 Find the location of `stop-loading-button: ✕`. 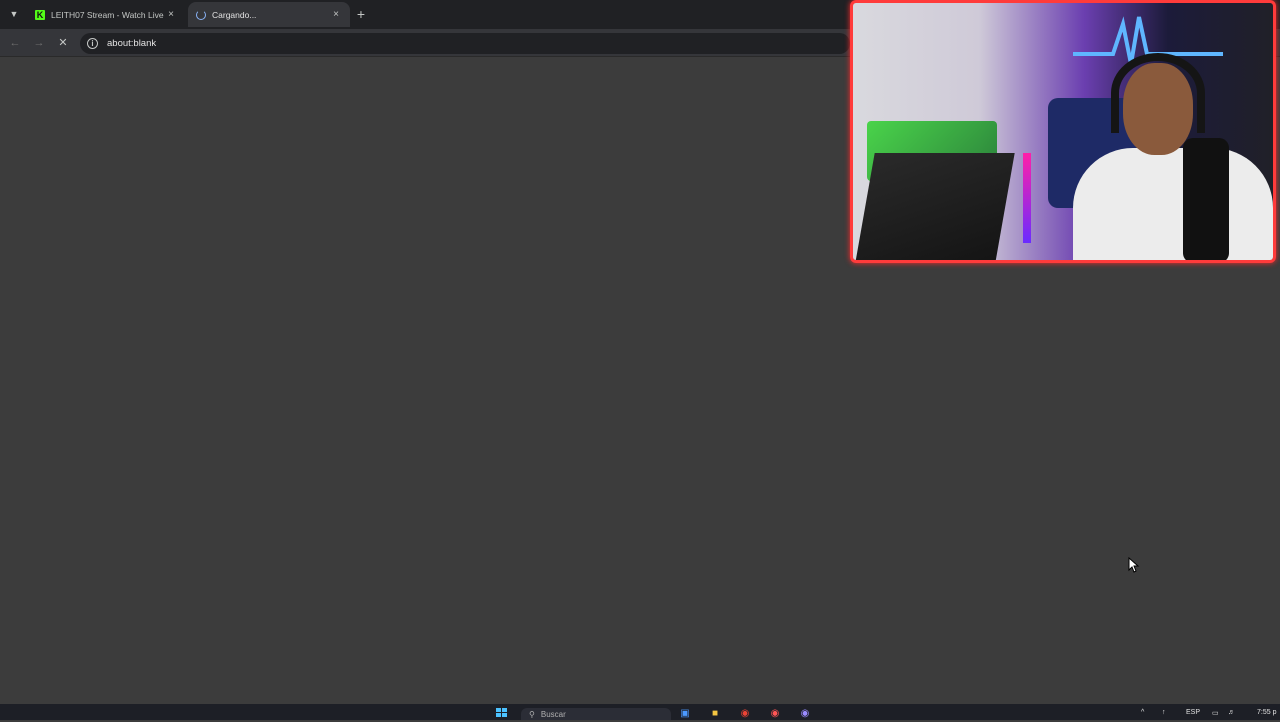

stop-loading-button: ✕ is located at coordinates (63, 43).